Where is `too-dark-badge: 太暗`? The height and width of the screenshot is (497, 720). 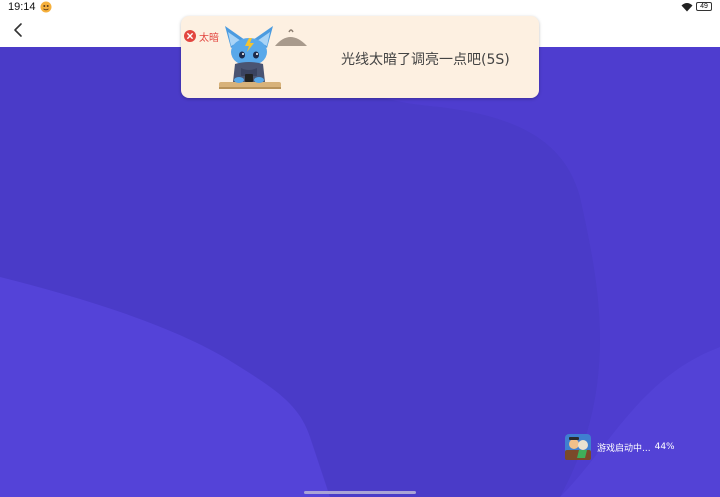 too-dark-badge: 太暗 is located at coordinates (201, 36).